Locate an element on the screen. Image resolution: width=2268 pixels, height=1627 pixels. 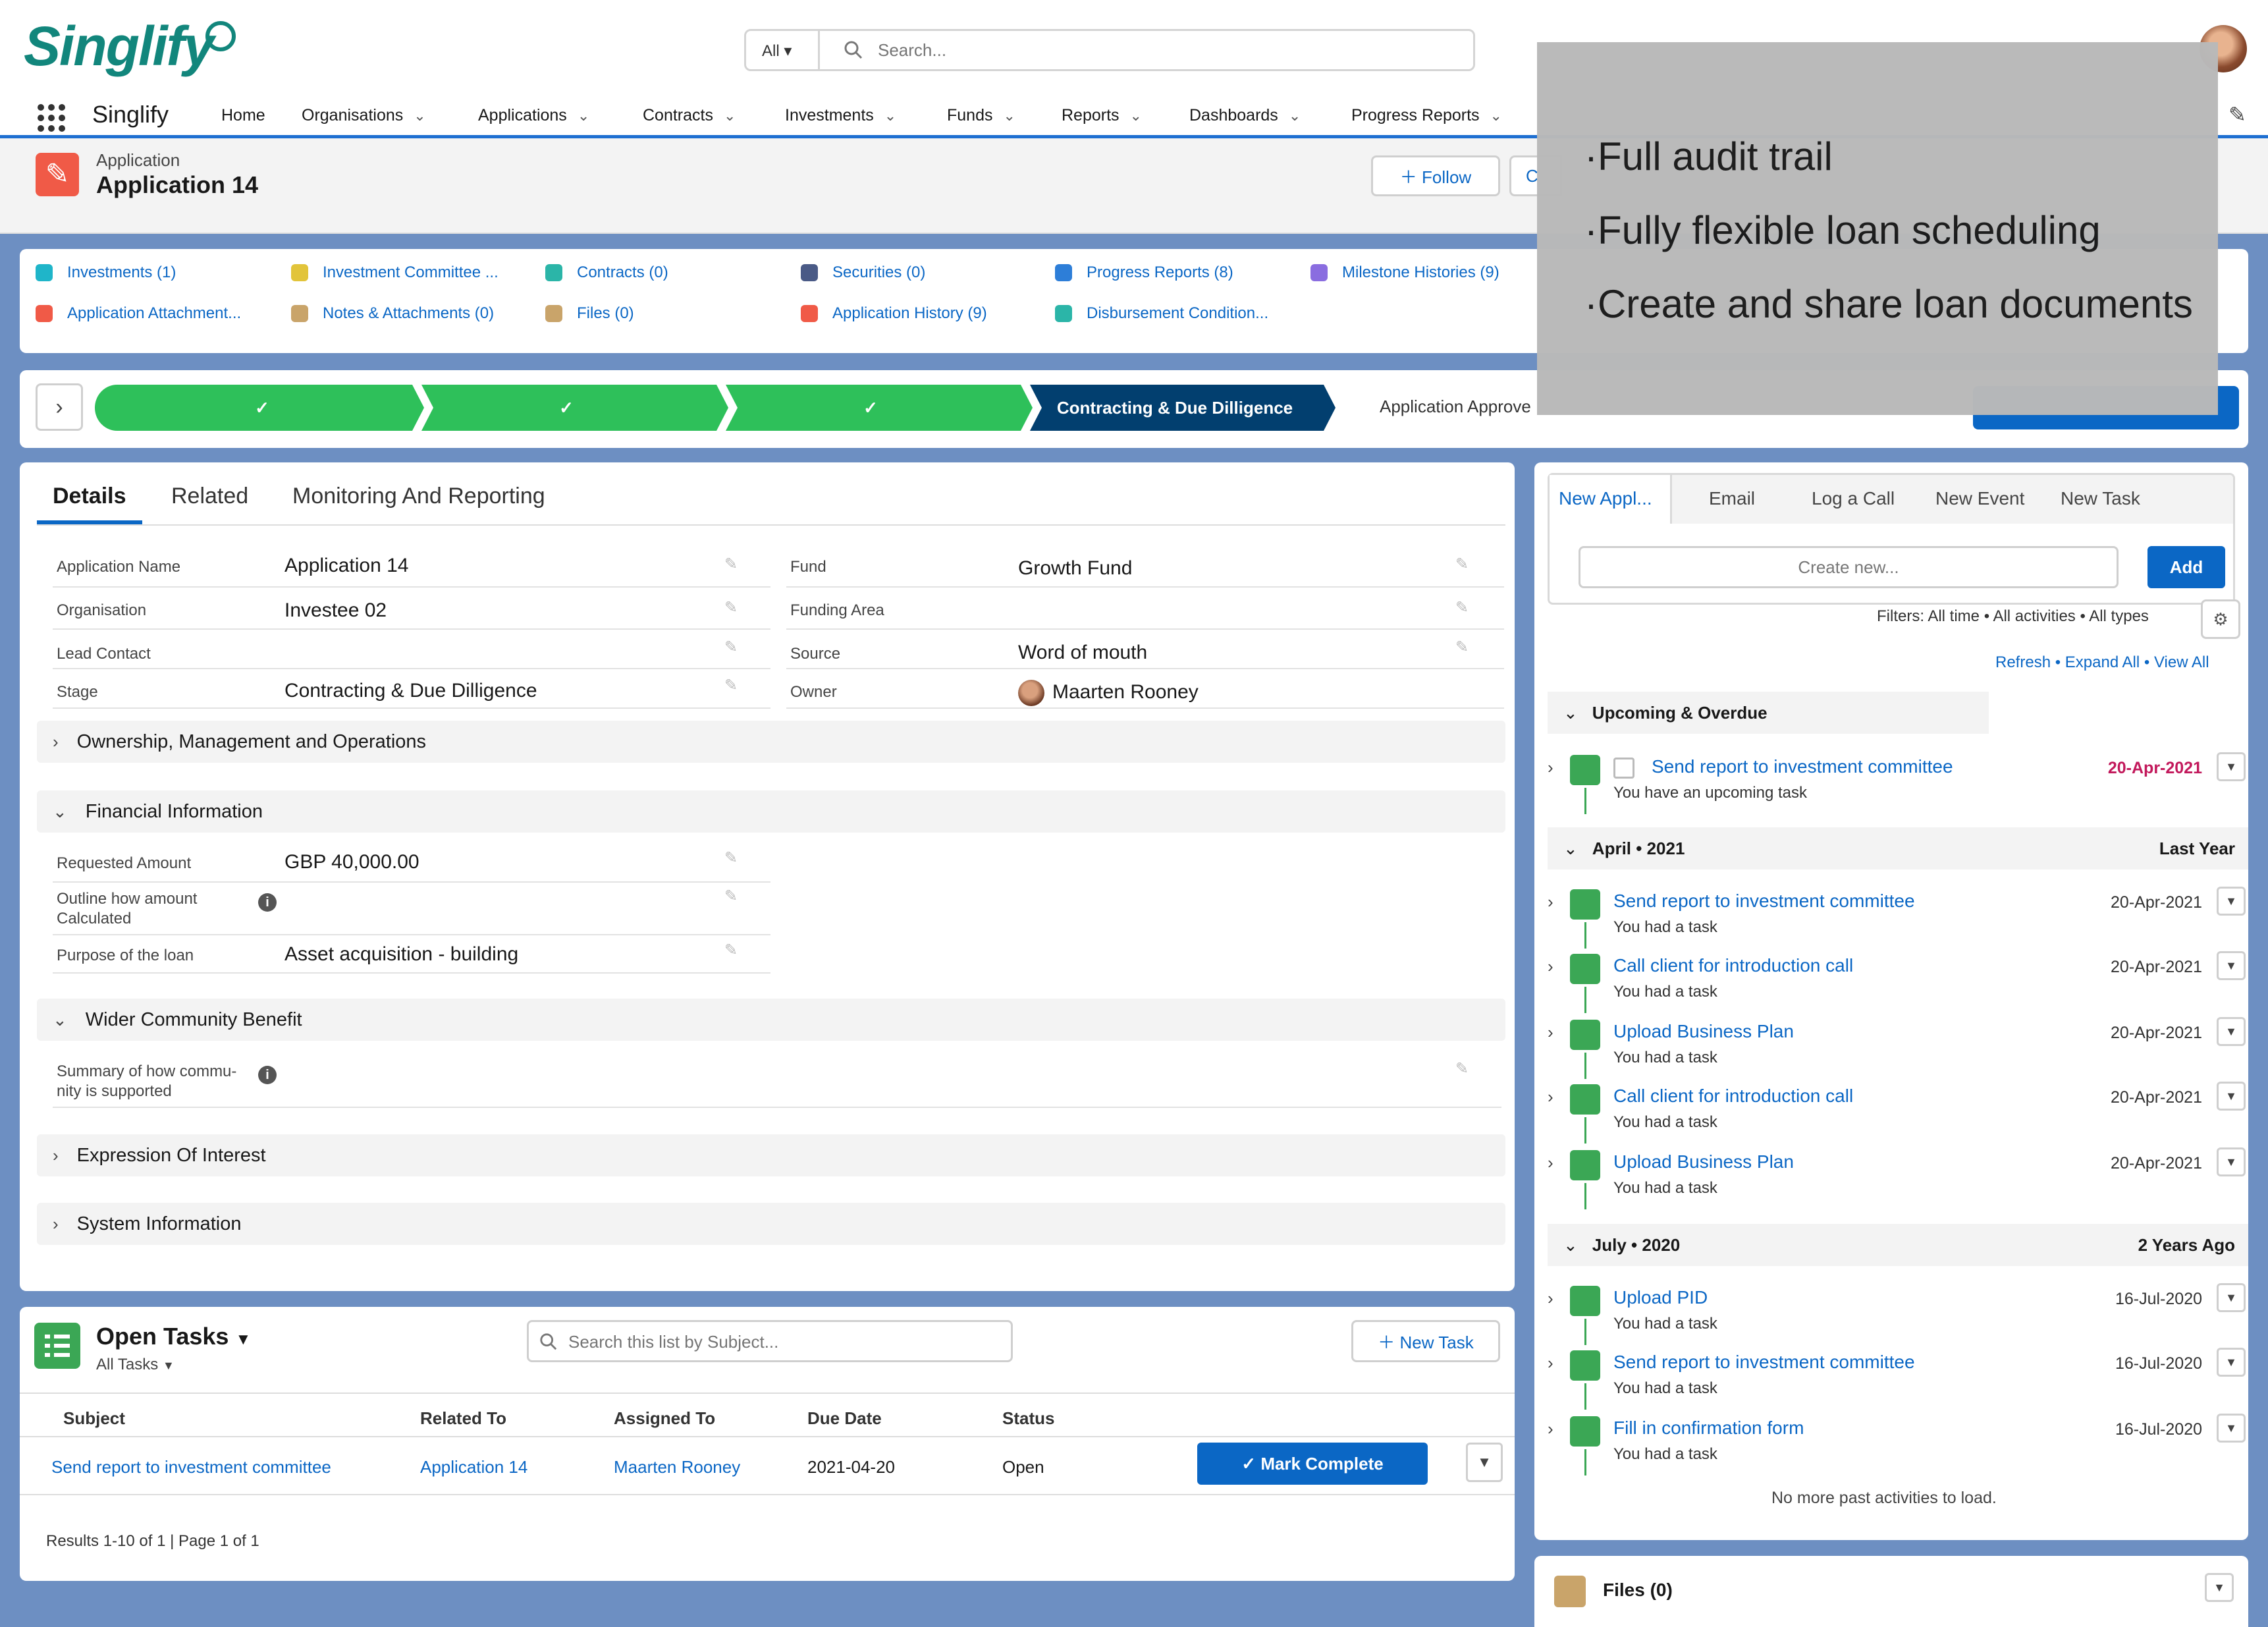
nav-item-contracts: Contracts ⌄ is located at coordinates (689, 115).